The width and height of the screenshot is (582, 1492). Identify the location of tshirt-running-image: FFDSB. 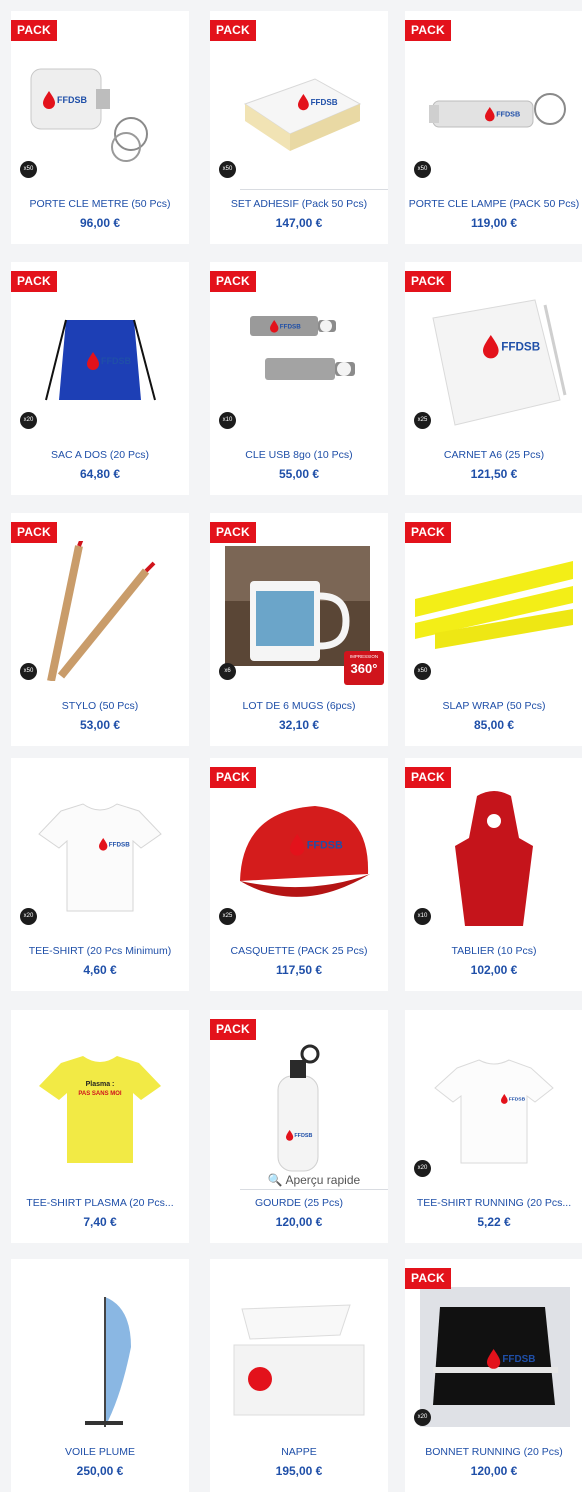
(494, 1108).